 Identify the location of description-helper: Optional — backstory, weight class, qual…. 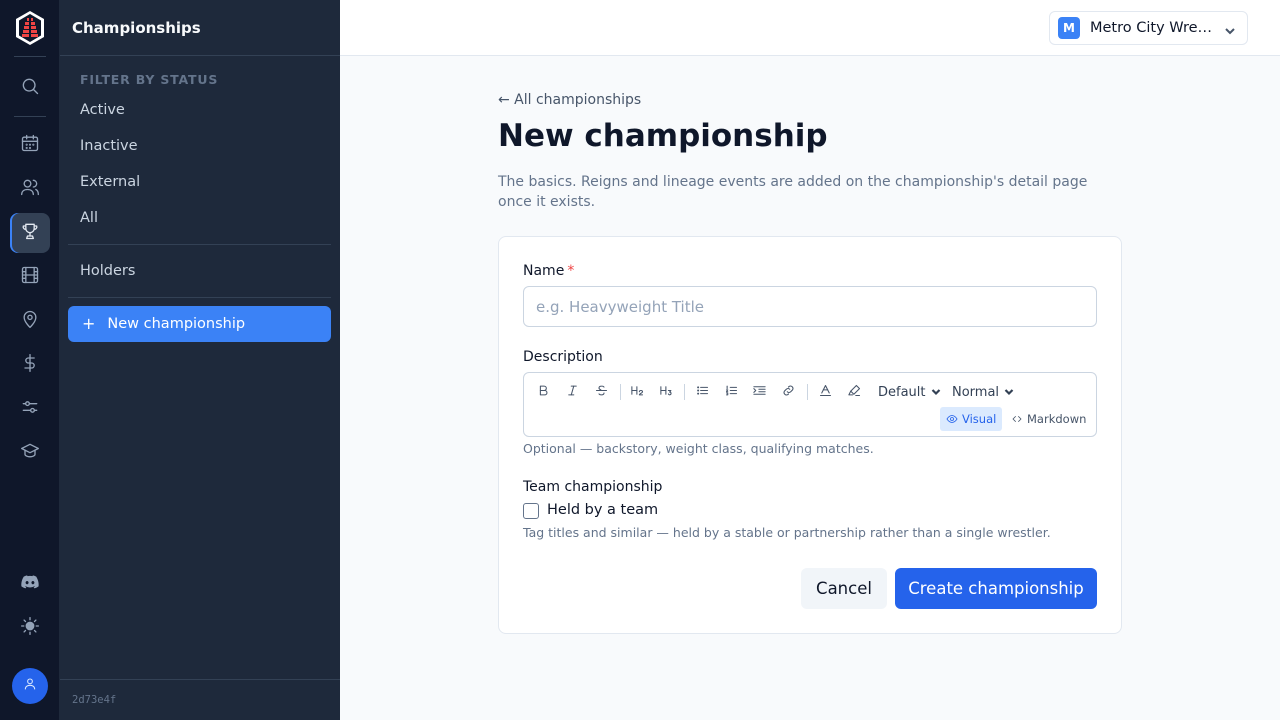
(698, 448).